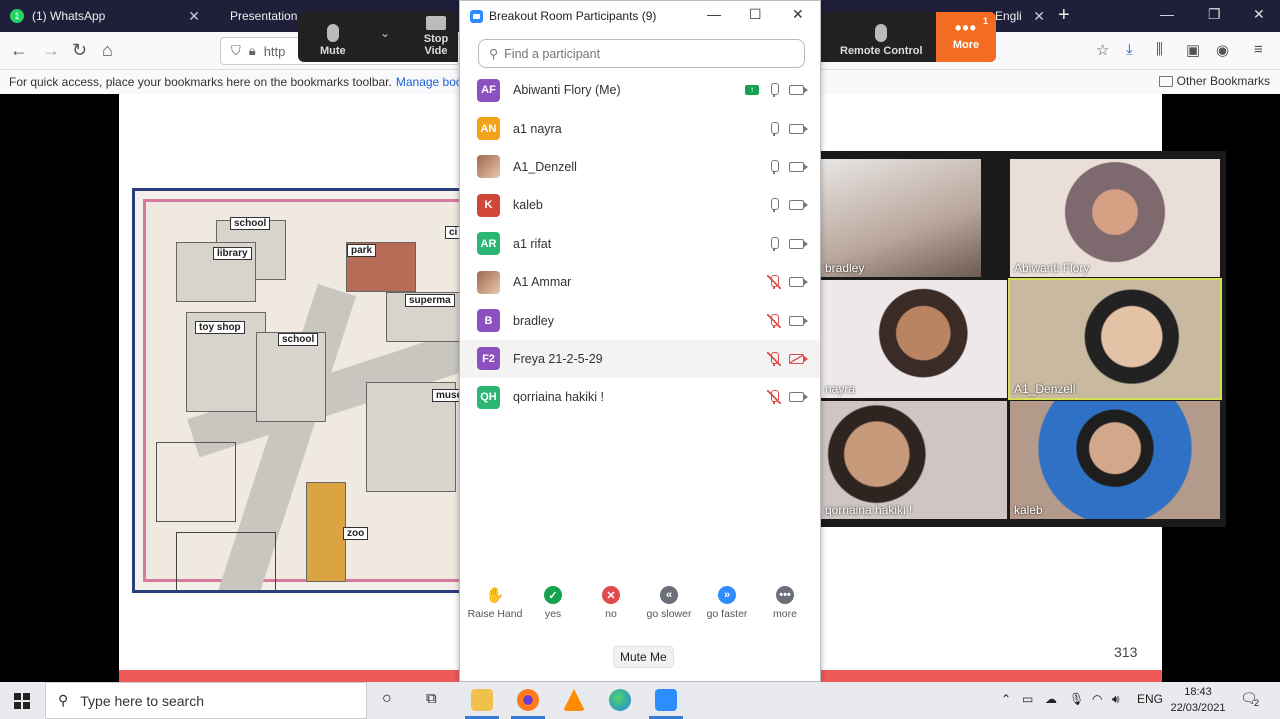 The height and width of the screenshot is (719, 1280). I want to click on maximize-icon: ☐, so click(755, 14).